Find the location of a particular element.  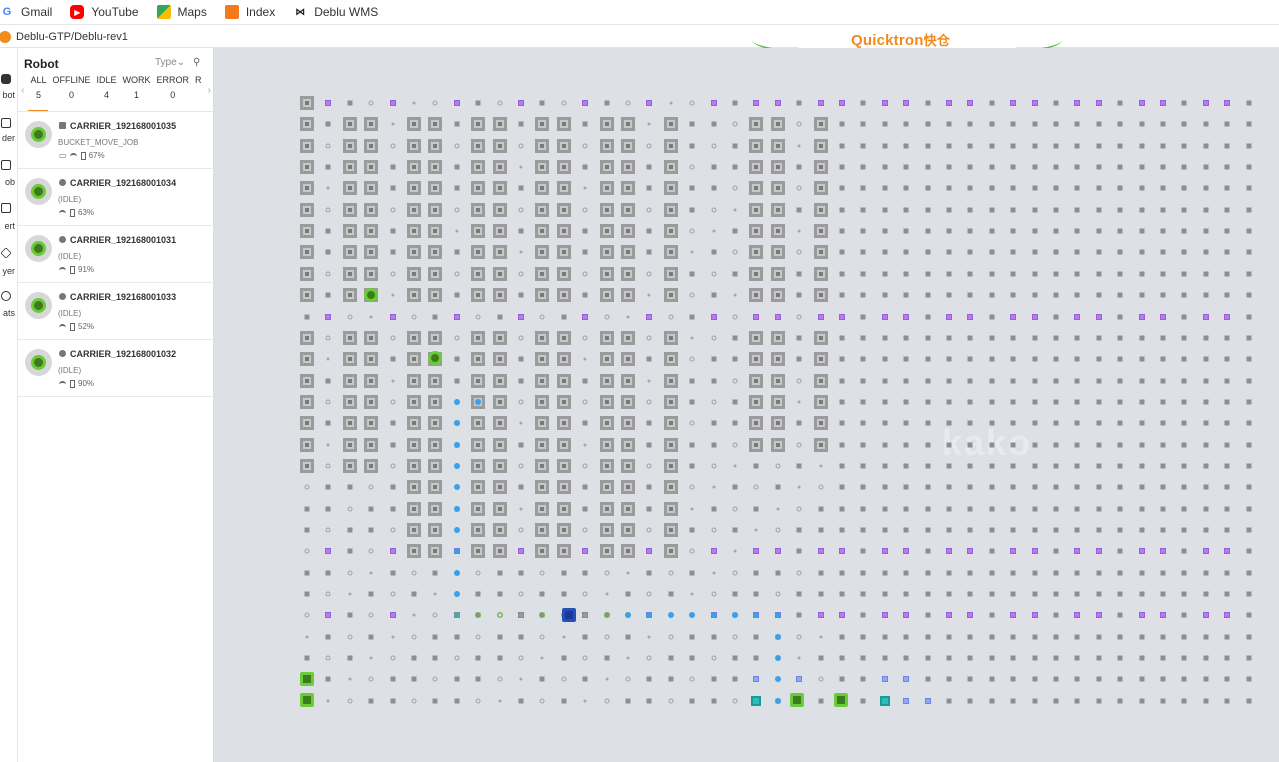

rail-item-order: der is located at coordinates (9, 138).